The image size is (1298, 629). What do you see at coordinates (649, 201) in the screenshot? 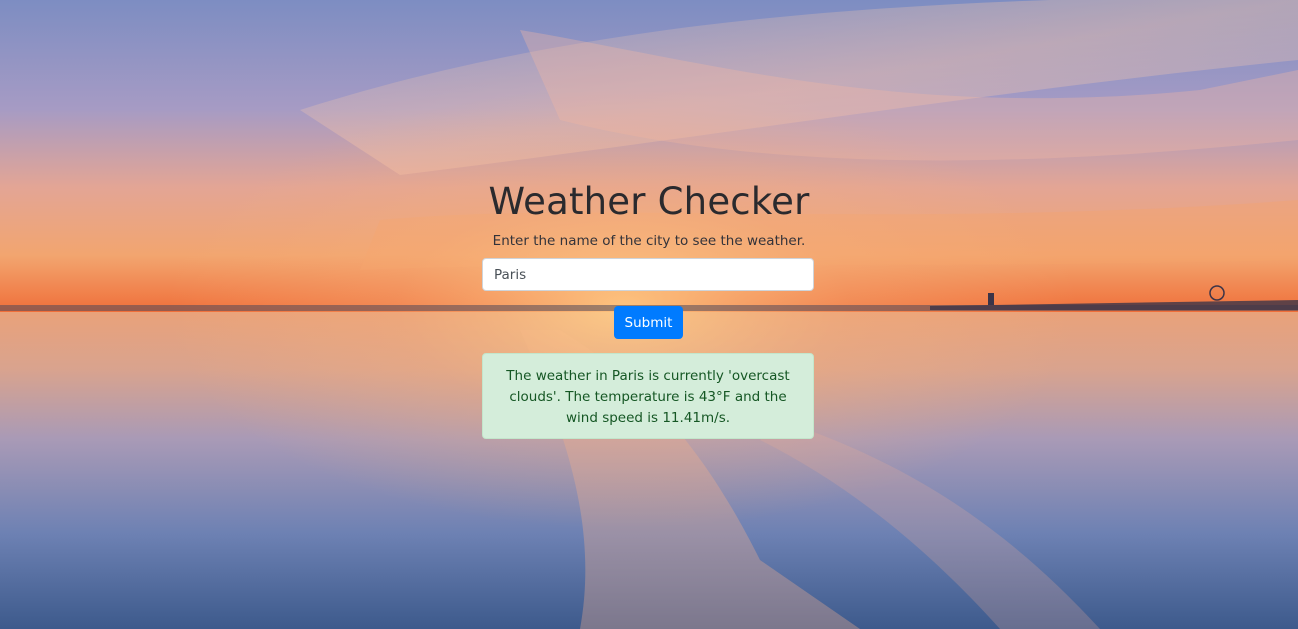
I see `page-title: Weather Checker` at bounding box center [649, 201].